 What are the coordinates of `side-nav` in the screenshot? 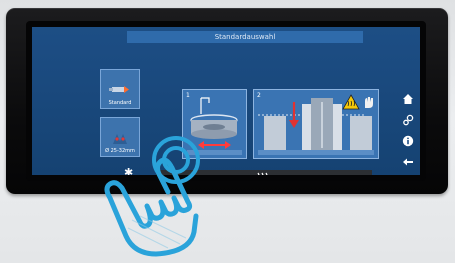 It's located at (408, 130).